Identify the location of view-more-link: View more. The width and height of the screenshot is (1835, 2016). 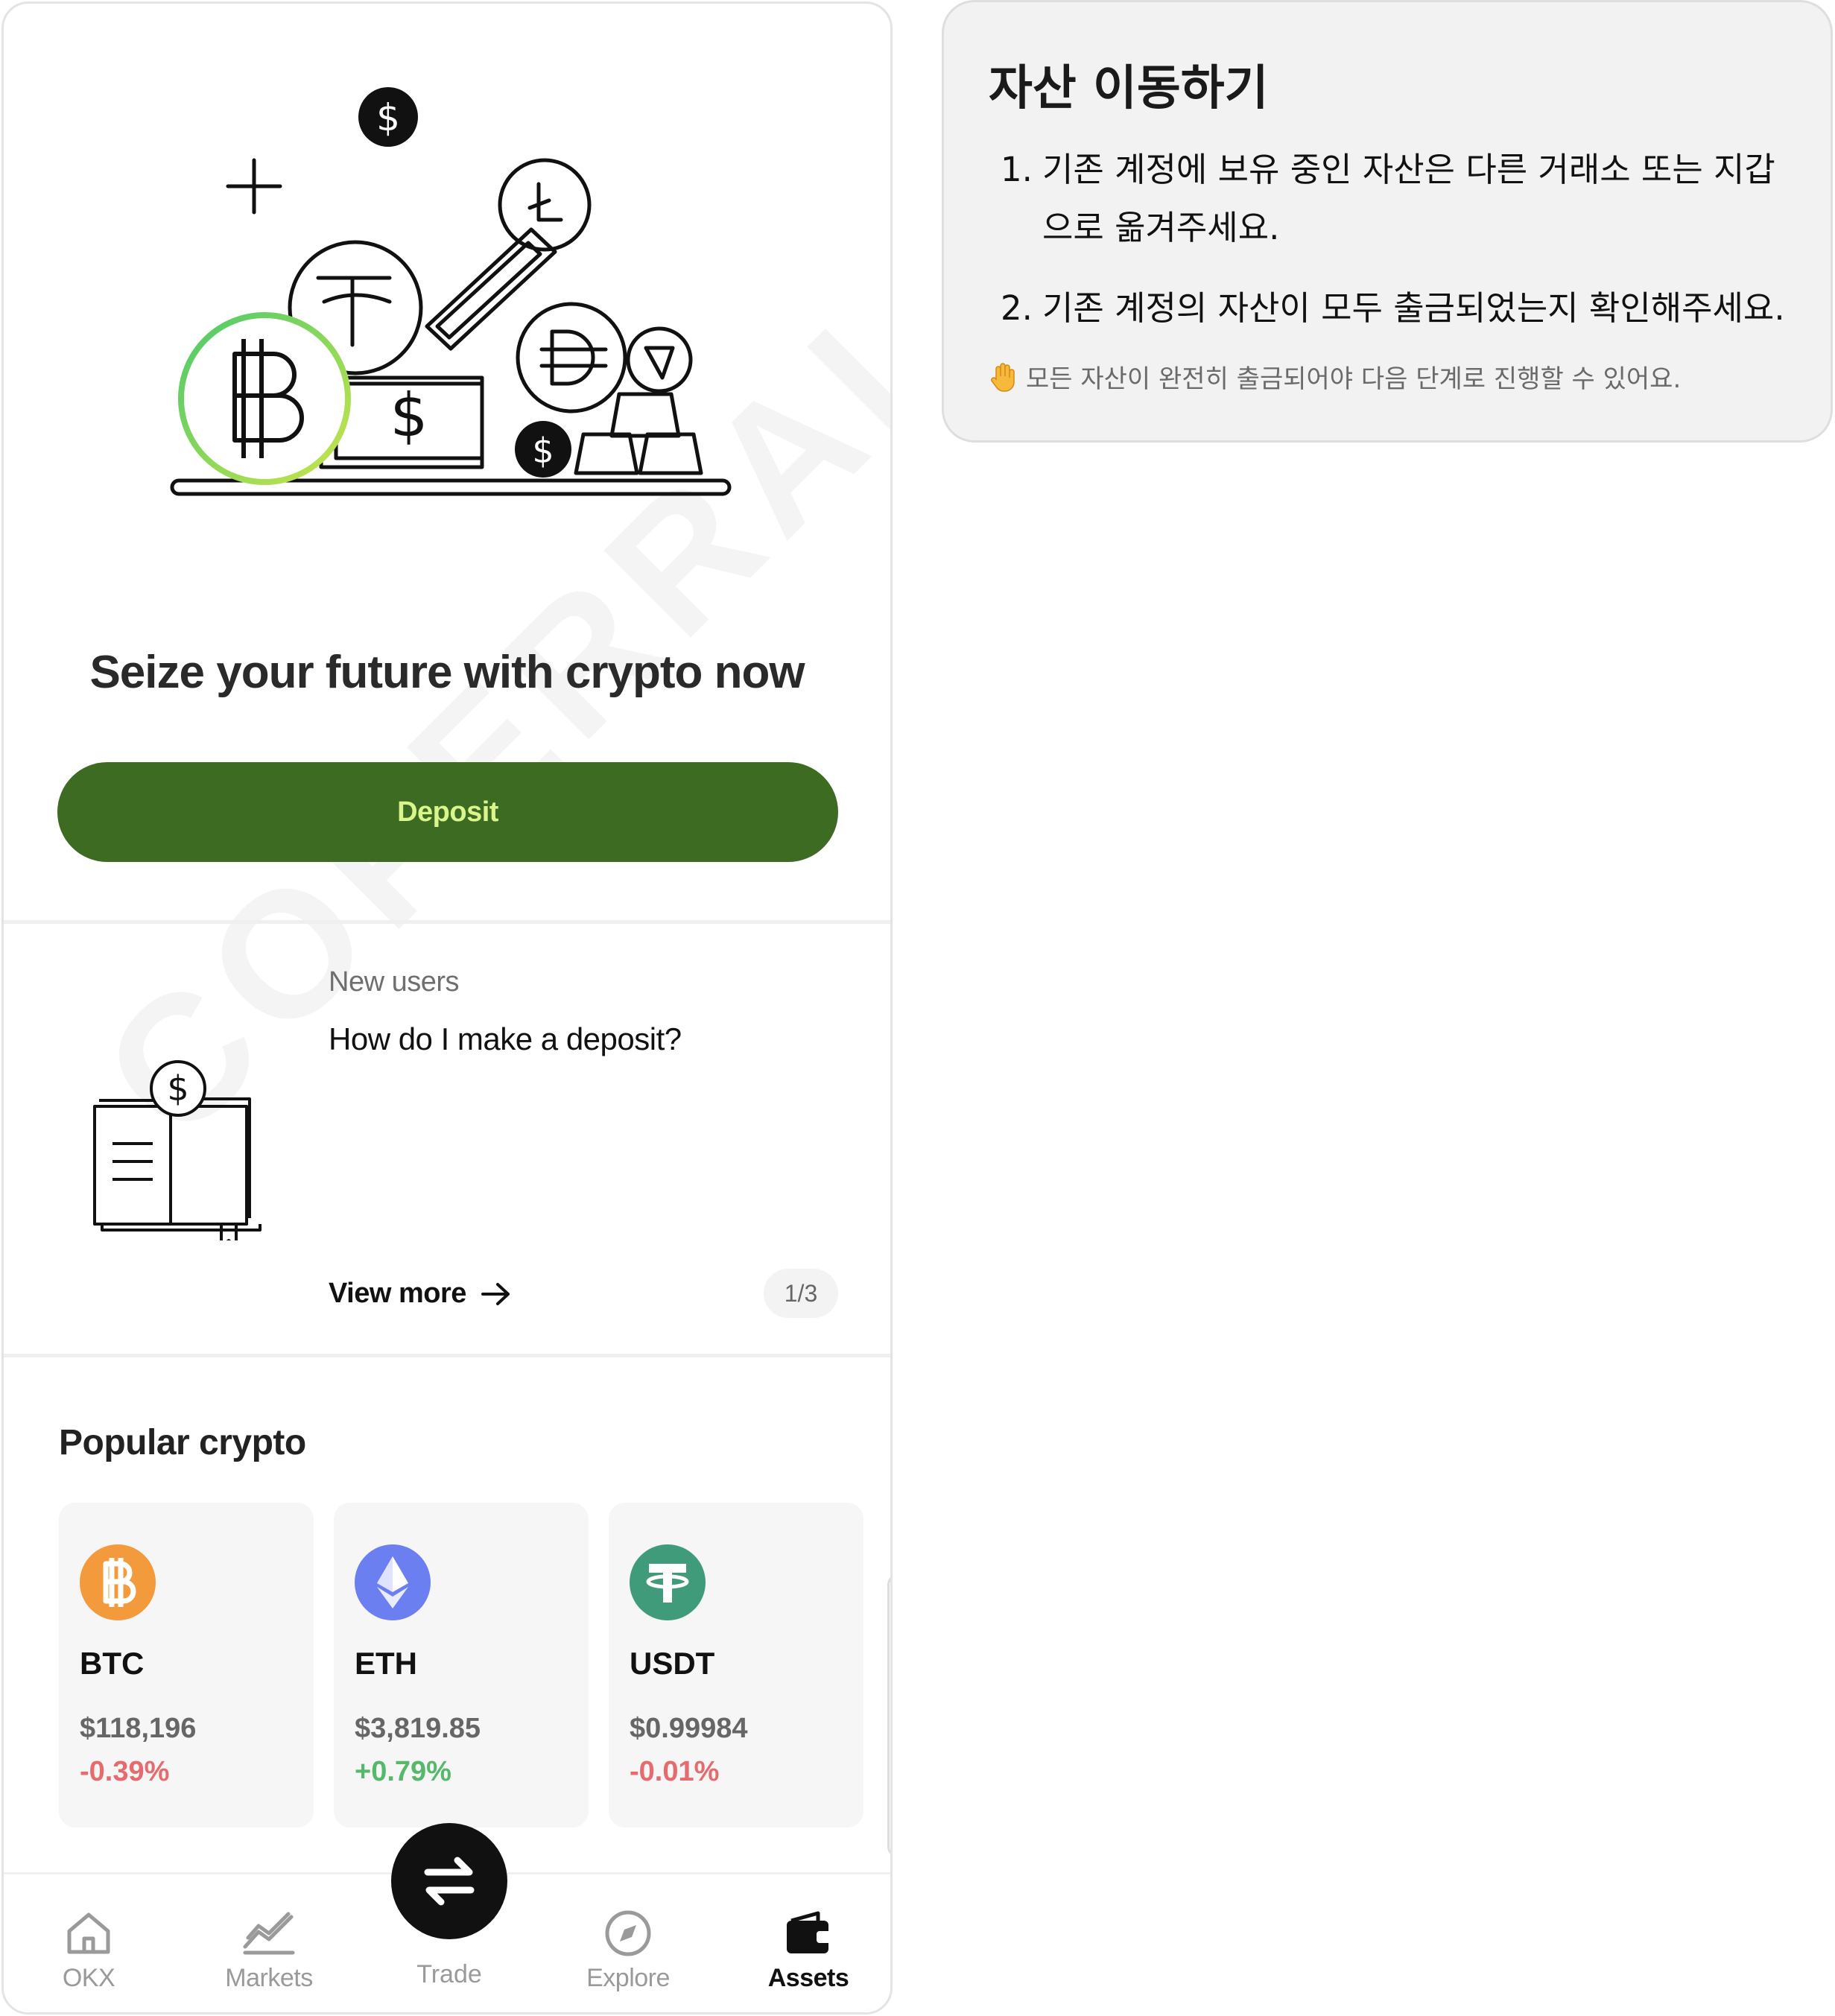
(421, 1294).